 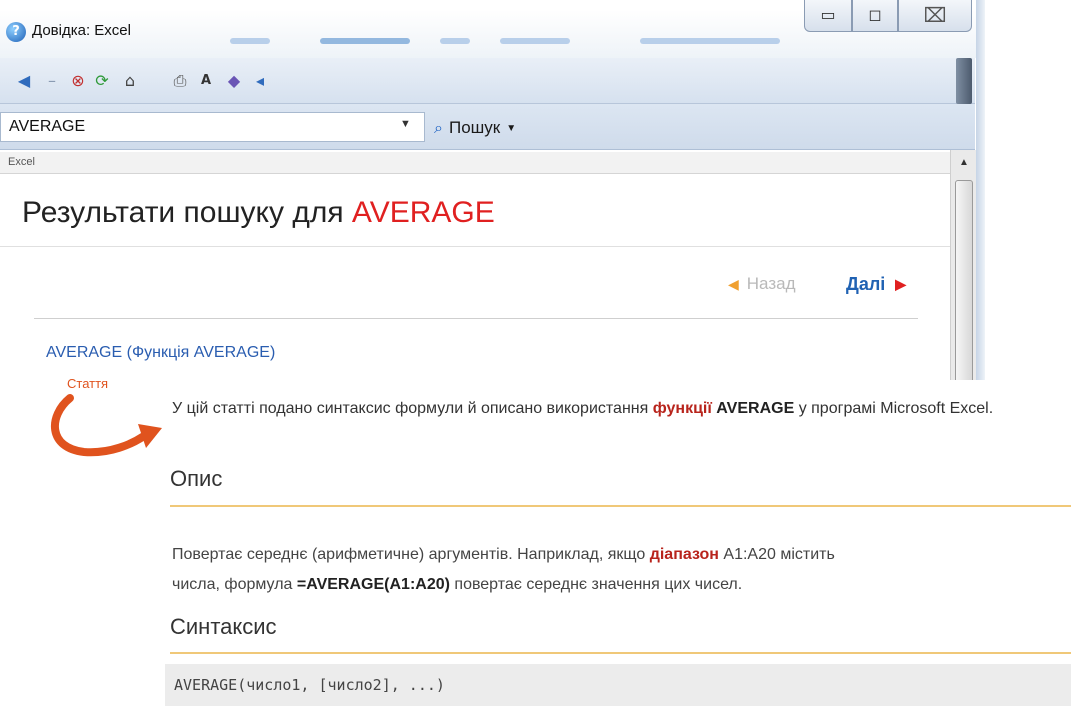 I want to click on print-icon: ⎙, so click(x=180, y=81).